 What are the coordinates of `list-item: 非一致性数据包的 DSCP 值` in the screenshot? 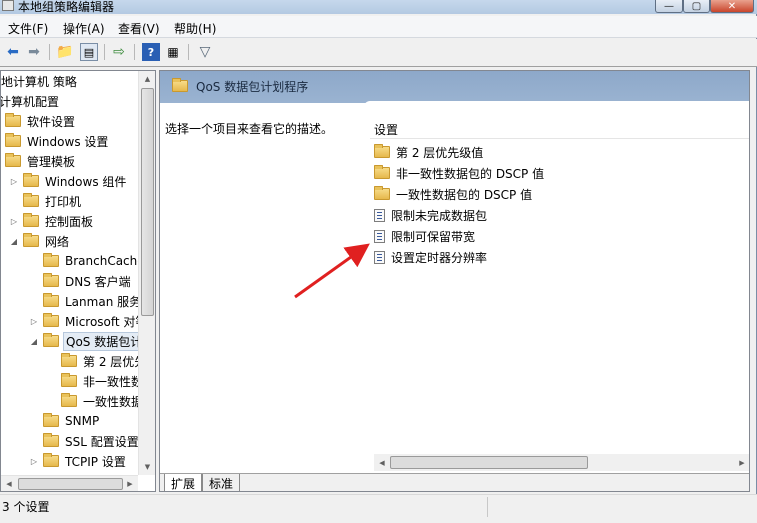 It's located at (459, 173).